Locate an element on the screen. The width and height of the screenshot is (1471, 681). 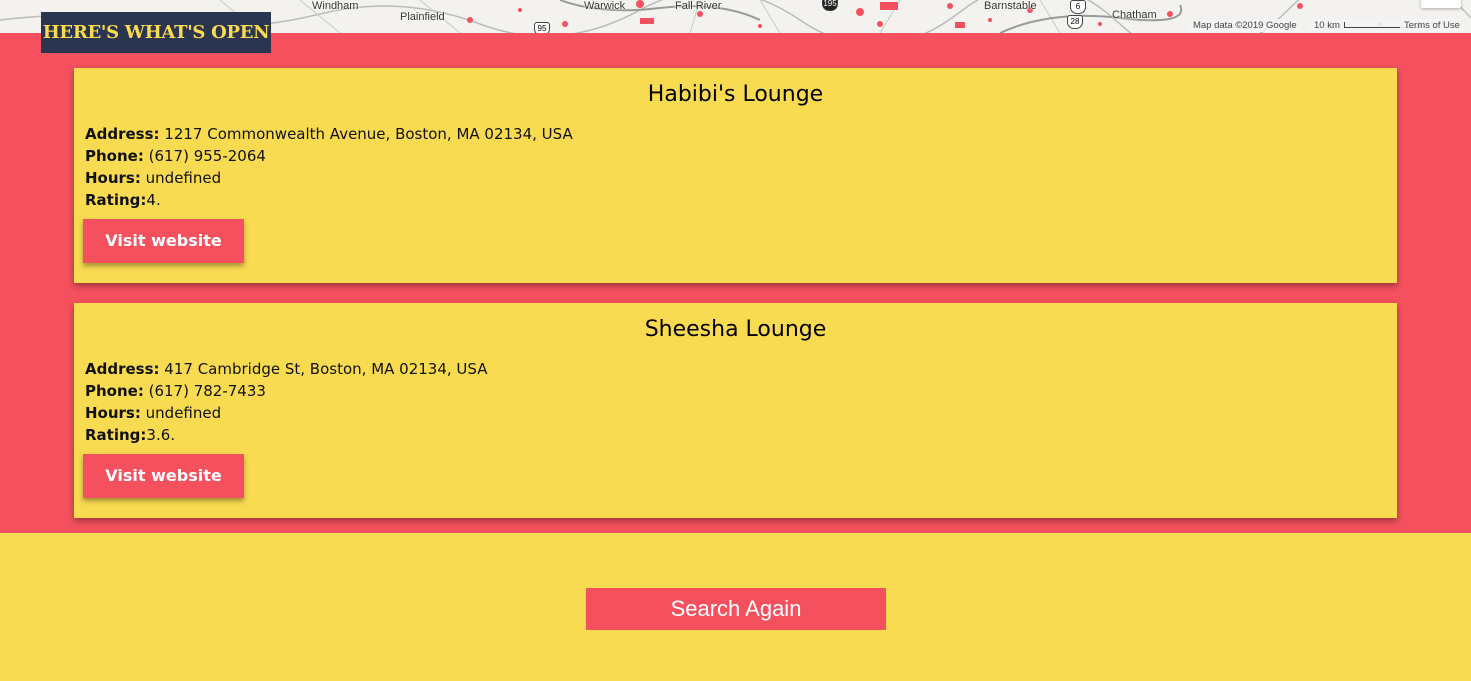
map-label-fall-river: Fall River is located at coordinates (698, 6).